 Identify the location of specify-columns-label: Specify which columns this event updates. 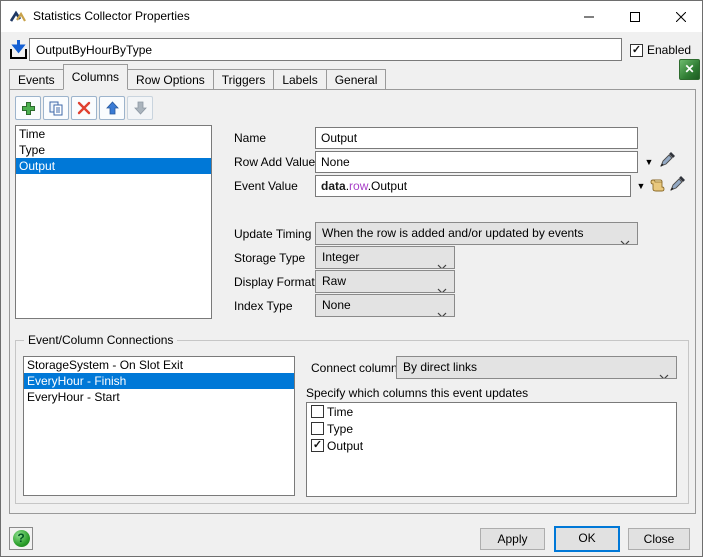
(417, 393).